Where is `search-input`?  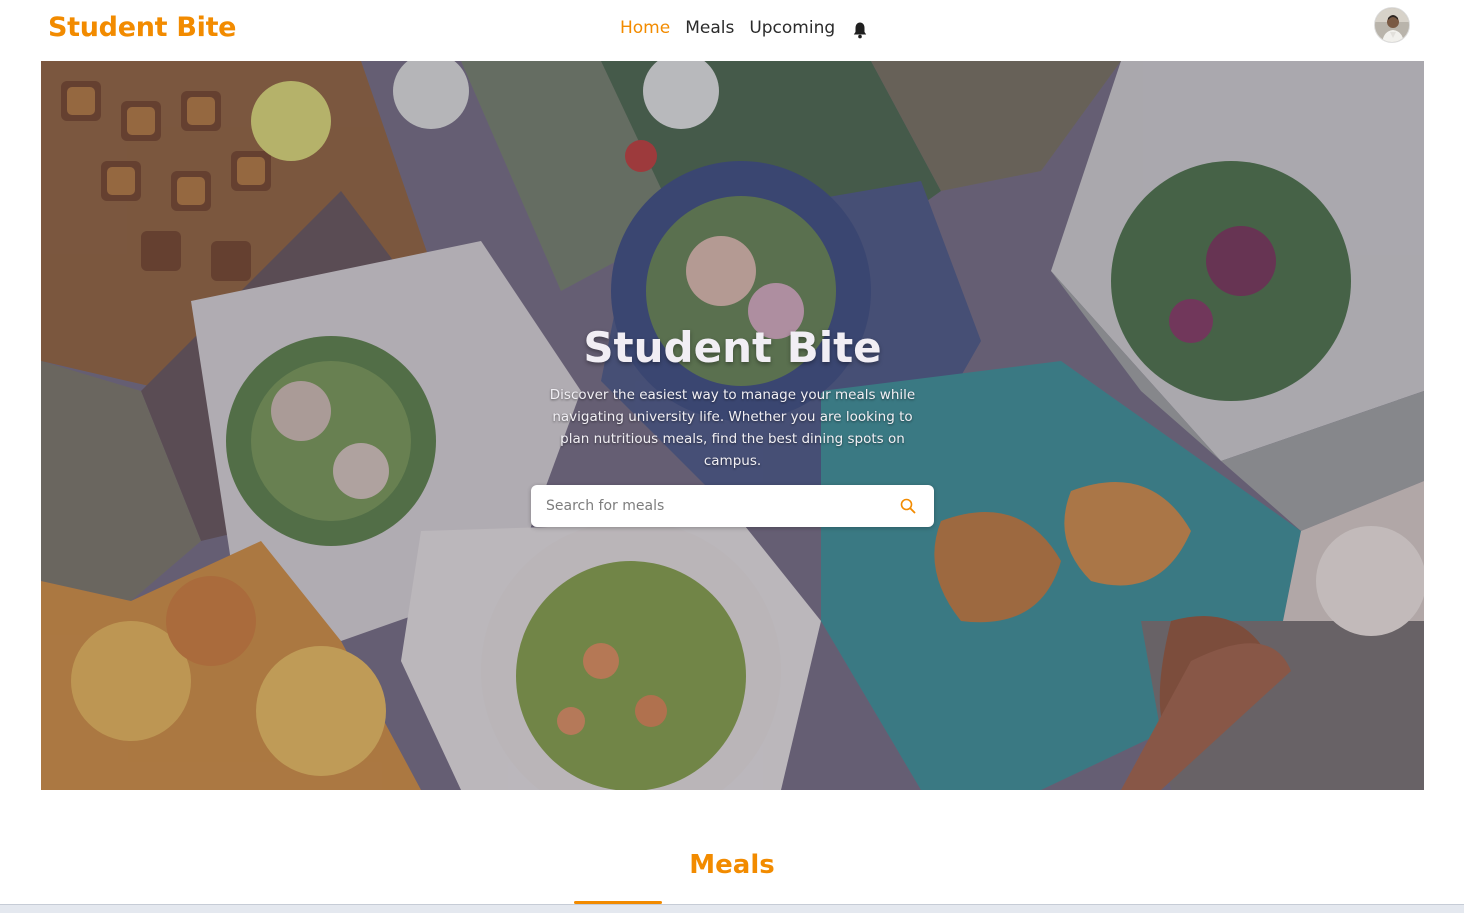 search-input is located at coordinates (711, 506).